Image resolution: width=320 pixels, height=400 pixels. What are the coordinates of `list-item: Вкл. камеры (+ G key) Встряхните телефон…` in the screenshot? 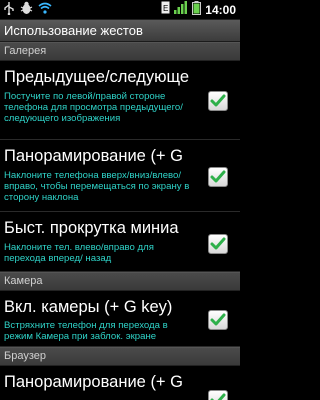 It's located at (120, 319).